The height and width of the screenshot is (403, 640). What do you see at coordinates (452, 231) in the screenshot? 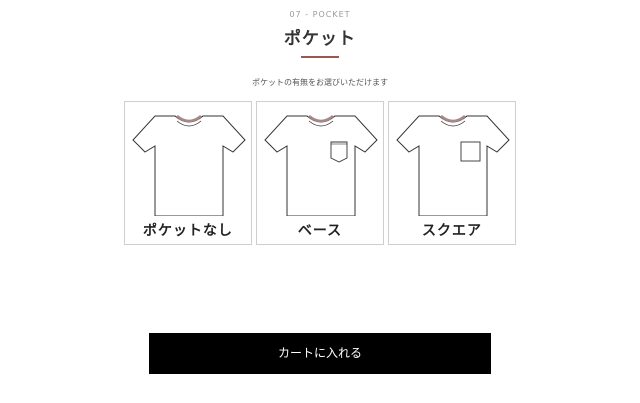
I see `option-label: スクエア` at bounding box center [452, 231].